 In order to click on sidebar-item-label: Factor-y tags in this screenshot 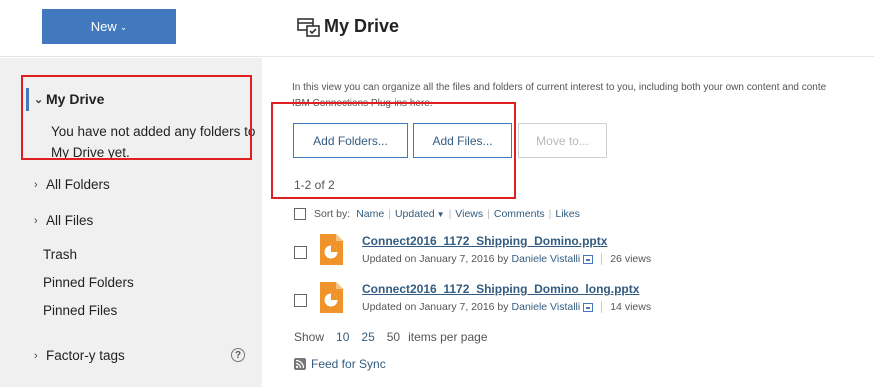, I will do `click(85, 355)`.